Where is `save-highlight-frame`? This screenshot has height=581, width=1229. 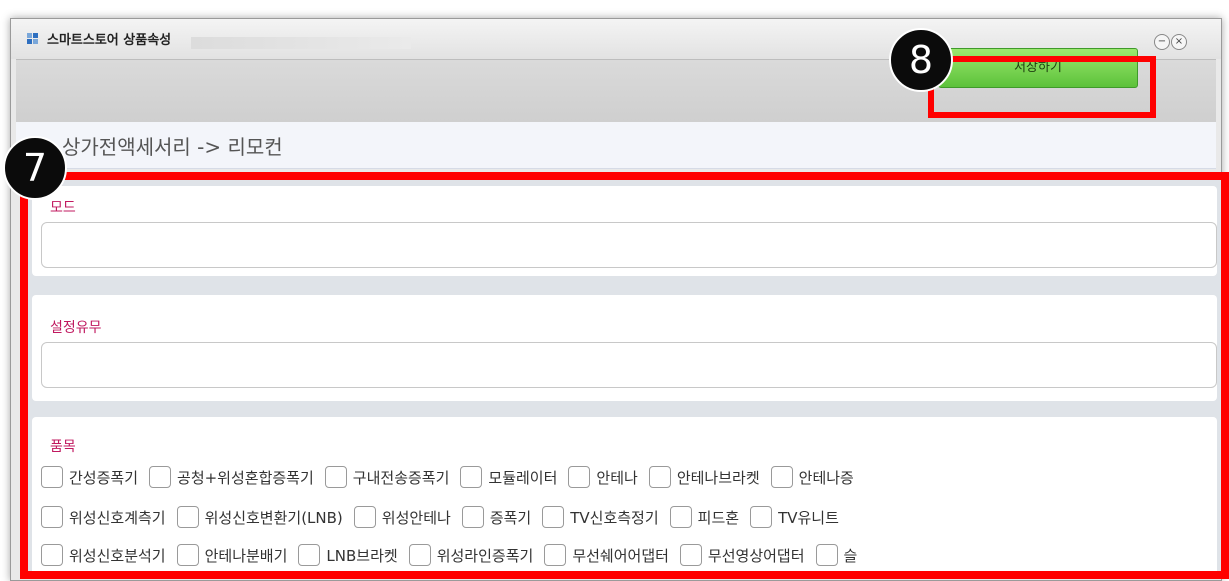
save-highlight-frame is located at coordinates (1042, 87).